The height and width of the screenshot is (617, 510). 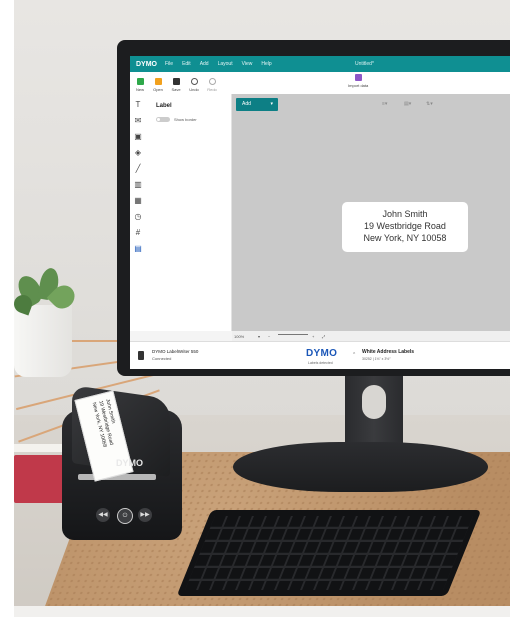 What do you see at coordinates (163, 119) in the screenshot?
I see `show-border-toggle` at bounding box center [163, 119].